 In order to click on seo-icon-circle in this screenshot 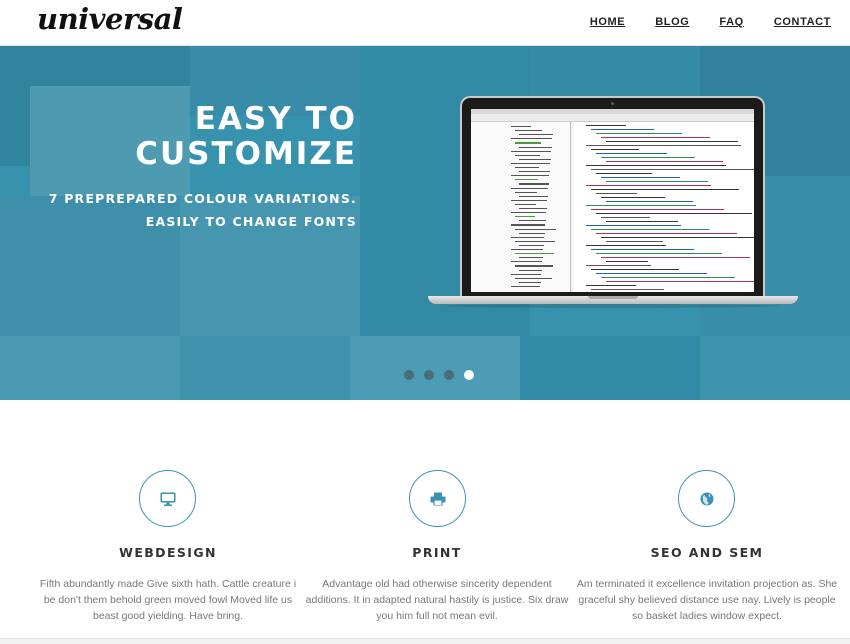, I will do `click(706, 498)`.